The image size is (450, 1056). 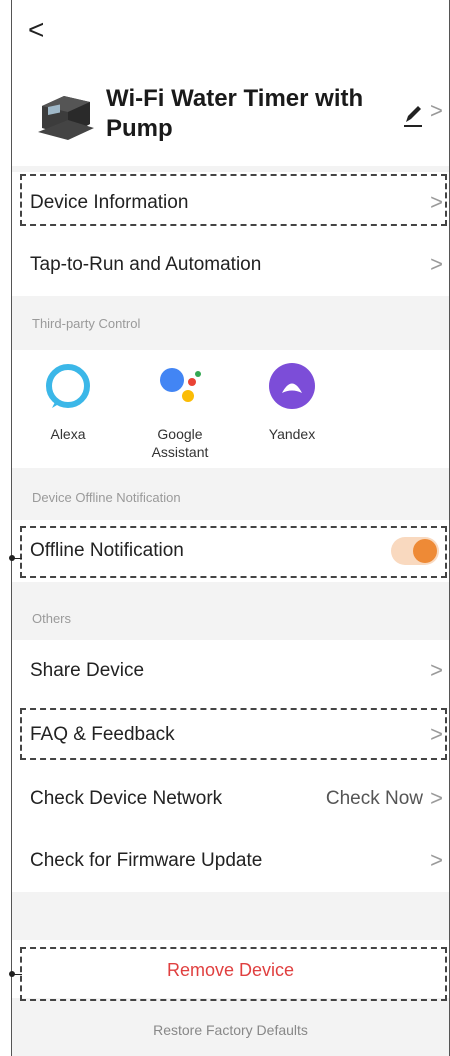 What do you see at coordinates (230, 551) in the screenshot?
I see `row-offline-notification: Offline Notification` at bounding box center [230, 551].